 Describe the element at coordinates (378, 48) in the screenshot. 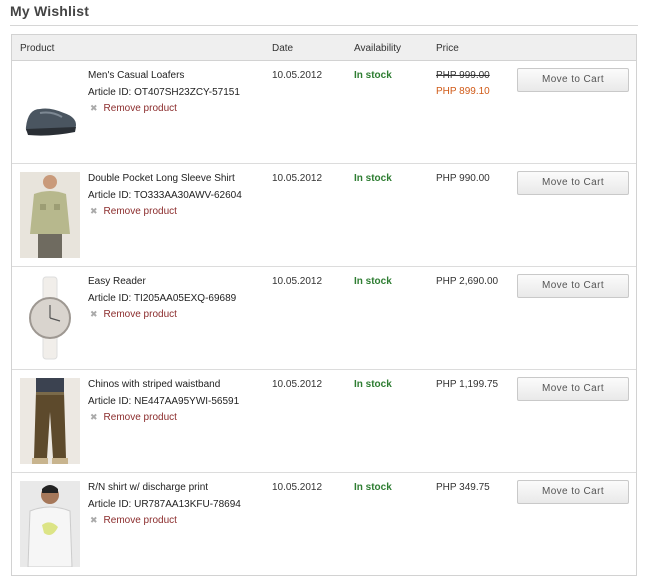

I see `header-availability: Availability` at that location.